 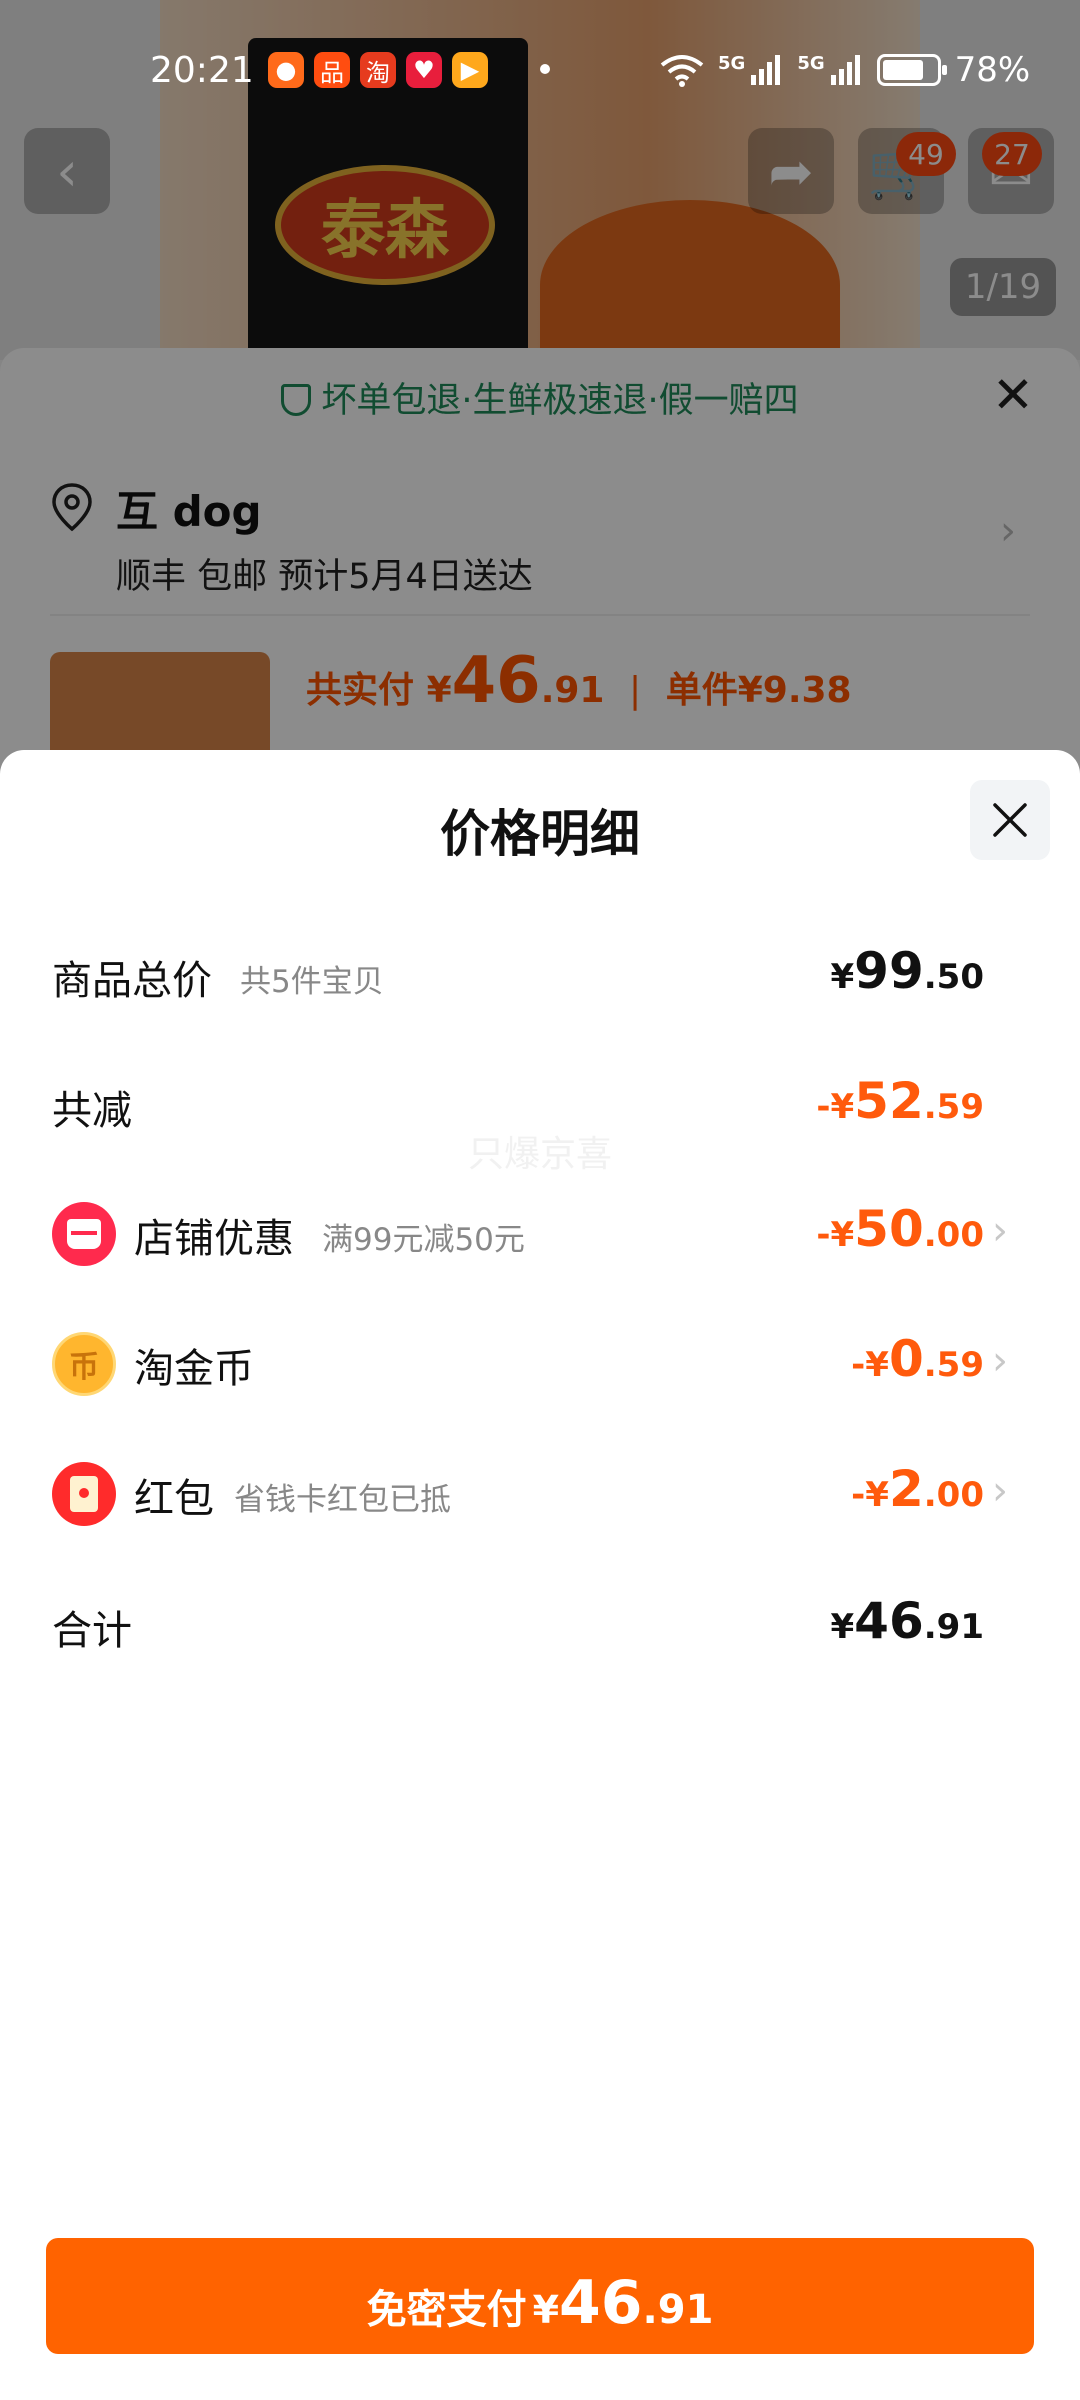 I want to click on row-label: 共减, so click(x=92, y=1111).